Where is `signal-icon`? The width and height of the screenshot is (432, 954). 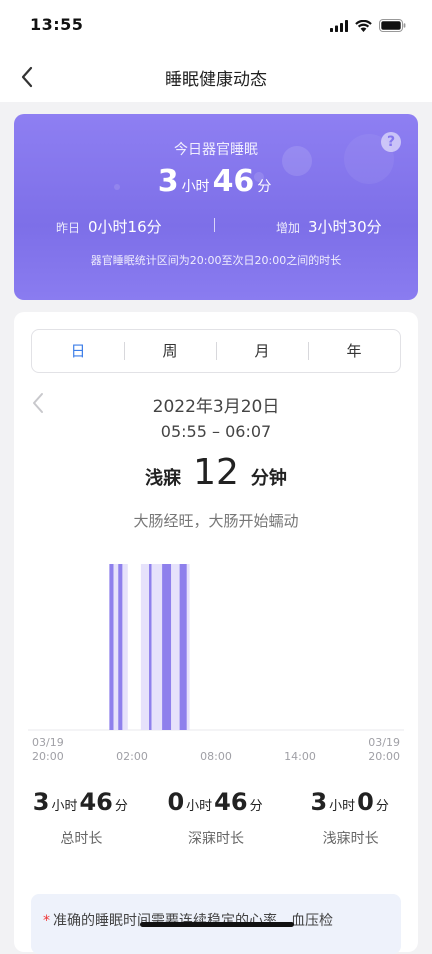
signal-icon is located at coordinates (339, 26).